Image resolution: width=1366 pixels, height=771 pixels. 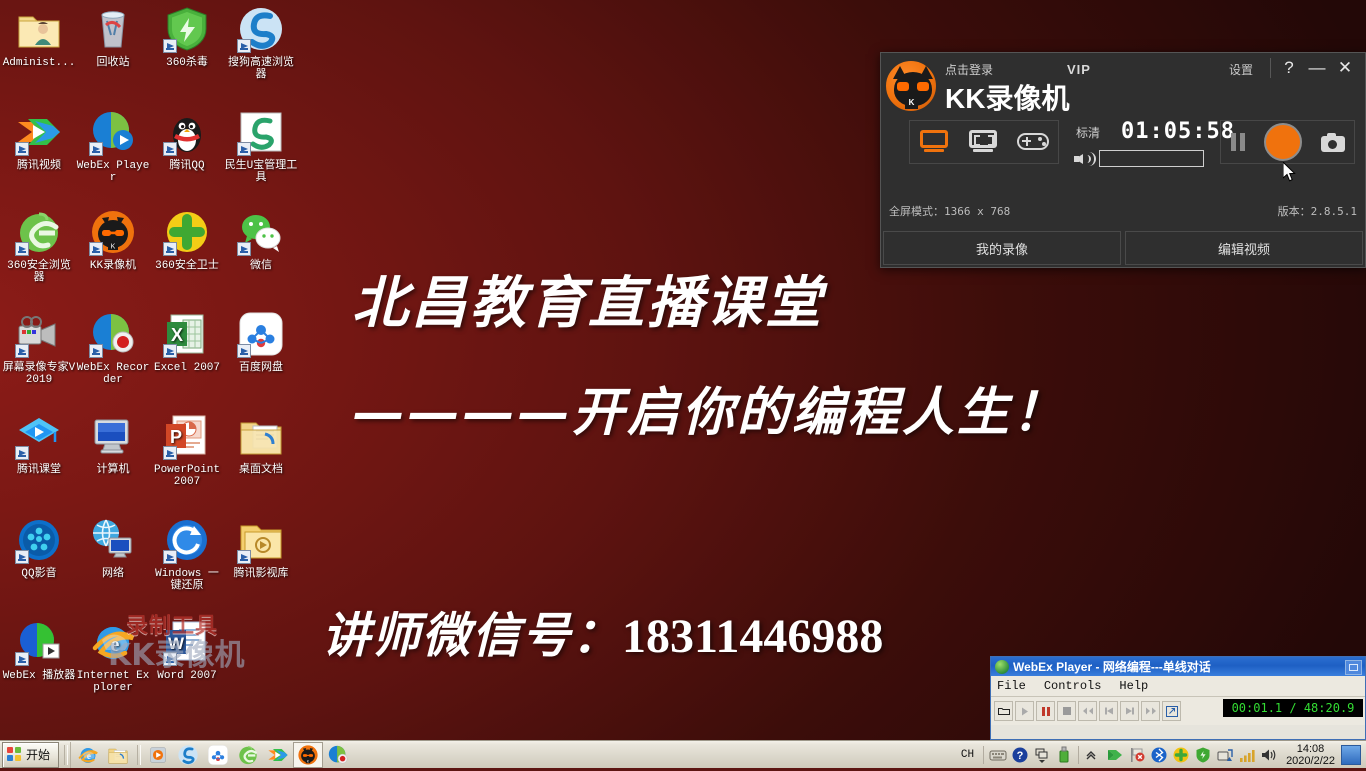 I want to click on taskbar-kk-recorder: K, so click(x=308, y=754).